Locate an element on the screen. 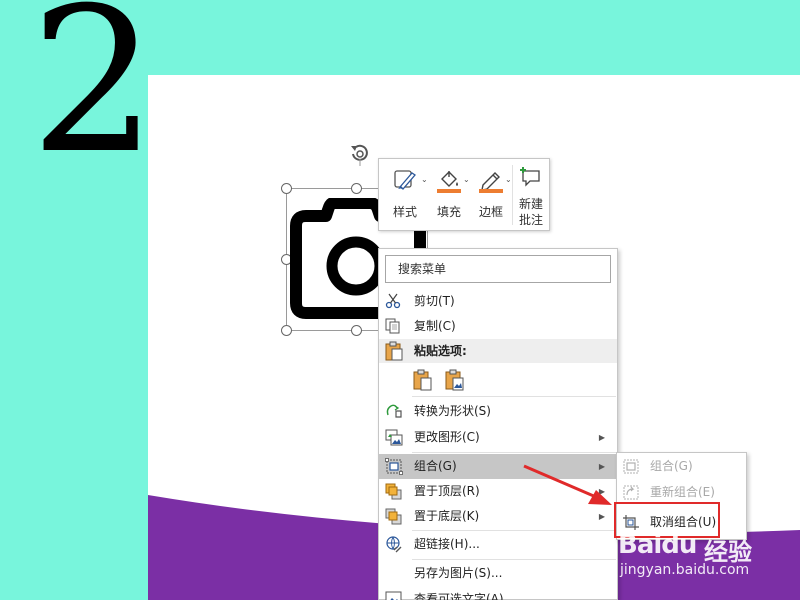  submenu-item-group: 组合(G) is located at coordinates (681, 466).